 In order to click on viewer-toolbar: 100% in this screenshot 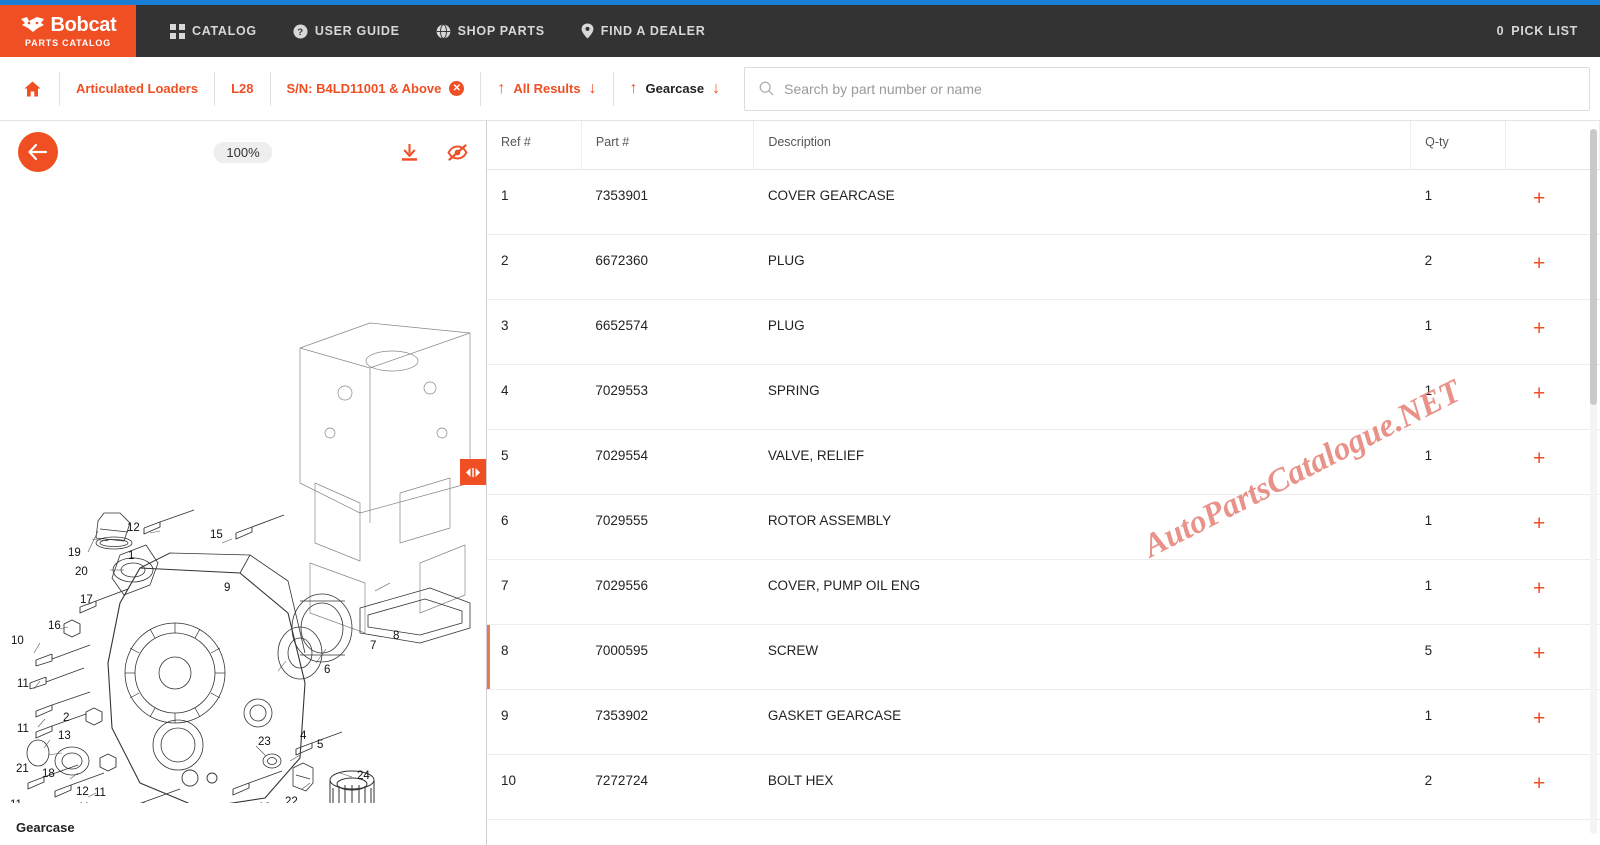, I will do `click(243, 152)`.